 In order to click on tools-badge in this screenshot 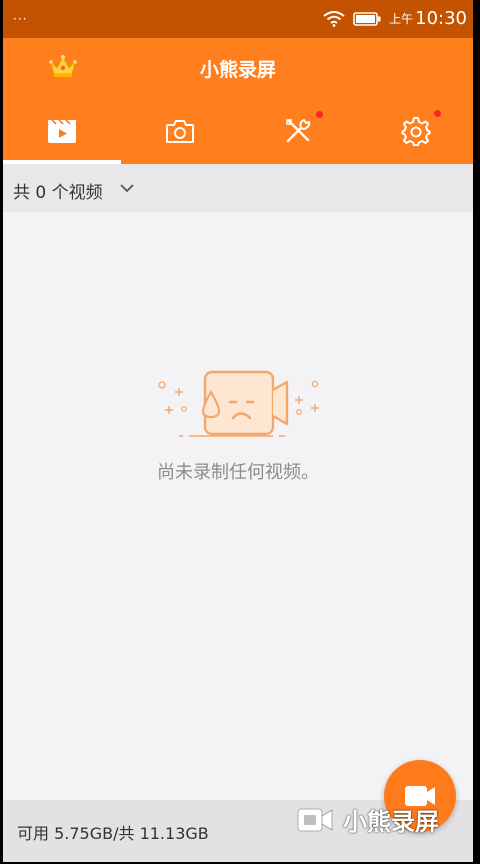, I will do `click(319, 114)`.